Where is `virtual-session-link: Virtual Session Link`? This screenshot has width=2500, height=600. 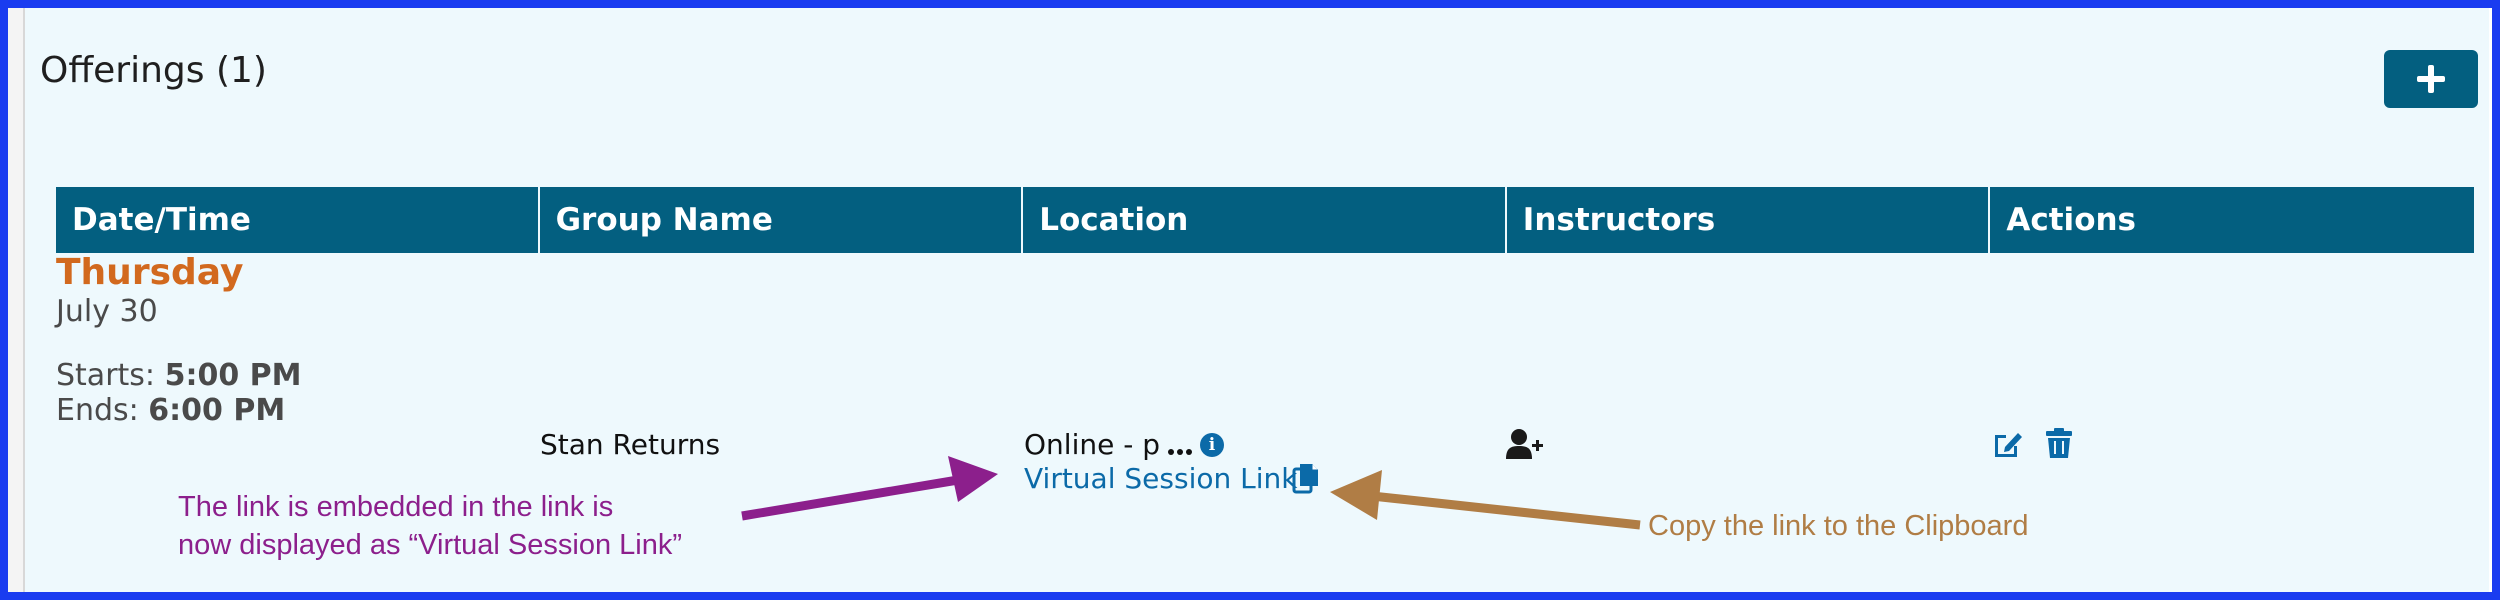 virtual-session-link: Virtual Session Link is located at coordinates (1160, 478).